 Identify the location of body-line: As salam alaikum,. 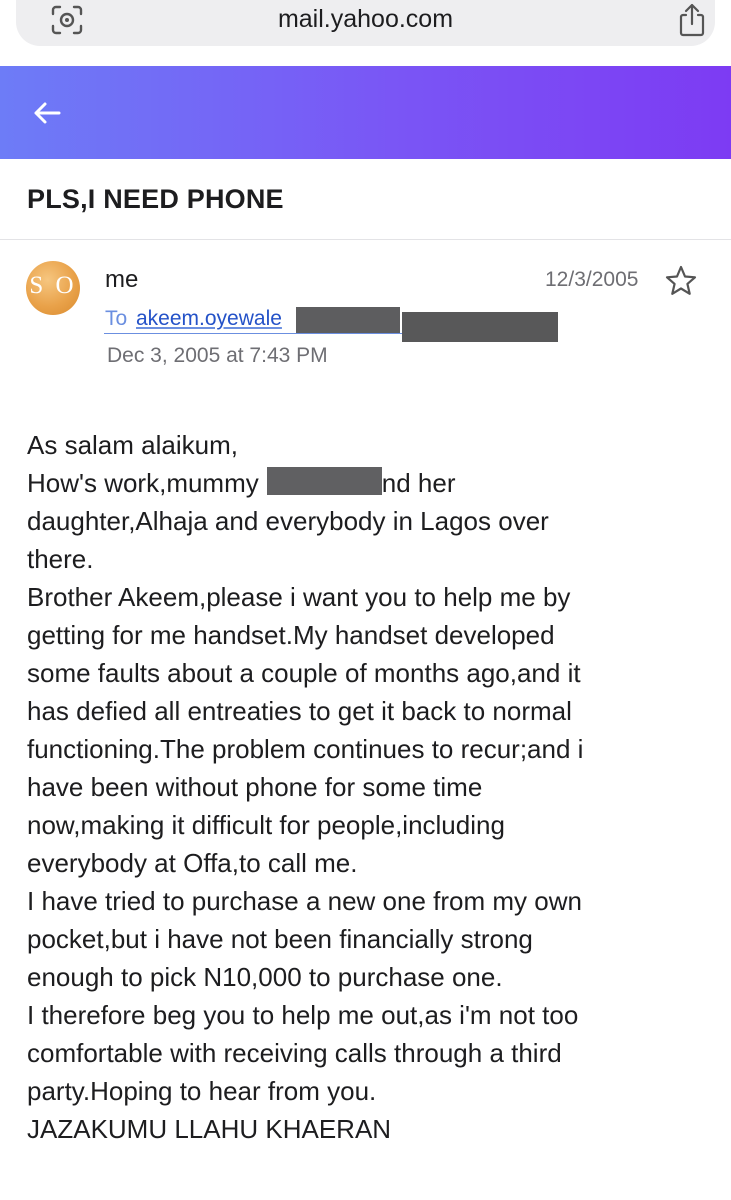
(132, 445).